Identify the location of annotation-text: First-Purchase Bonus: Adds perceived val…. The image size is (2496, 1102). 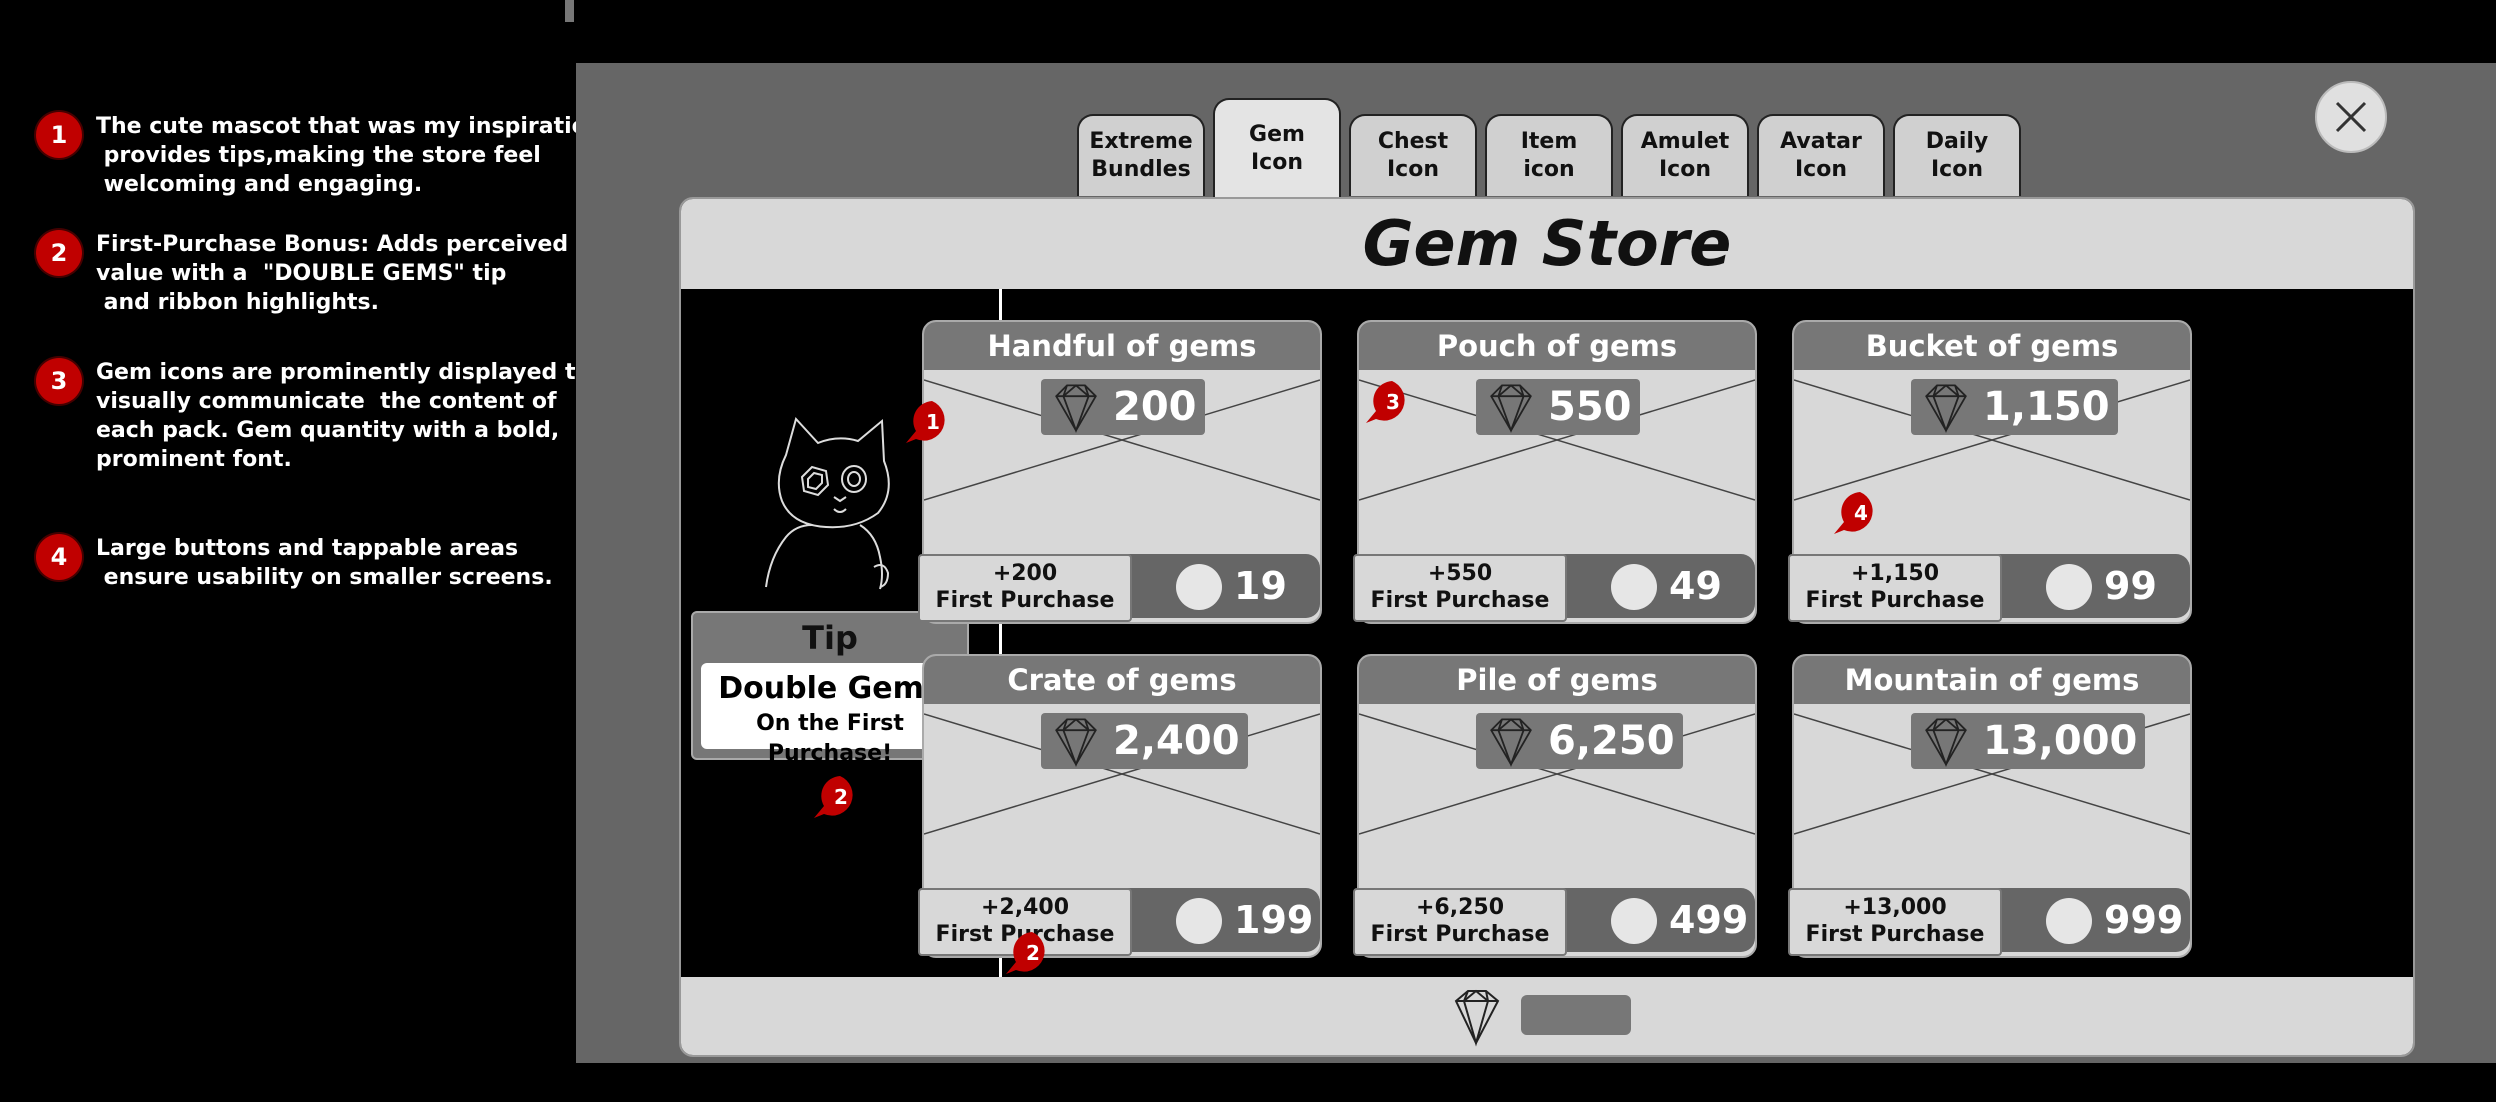
(332, 273).